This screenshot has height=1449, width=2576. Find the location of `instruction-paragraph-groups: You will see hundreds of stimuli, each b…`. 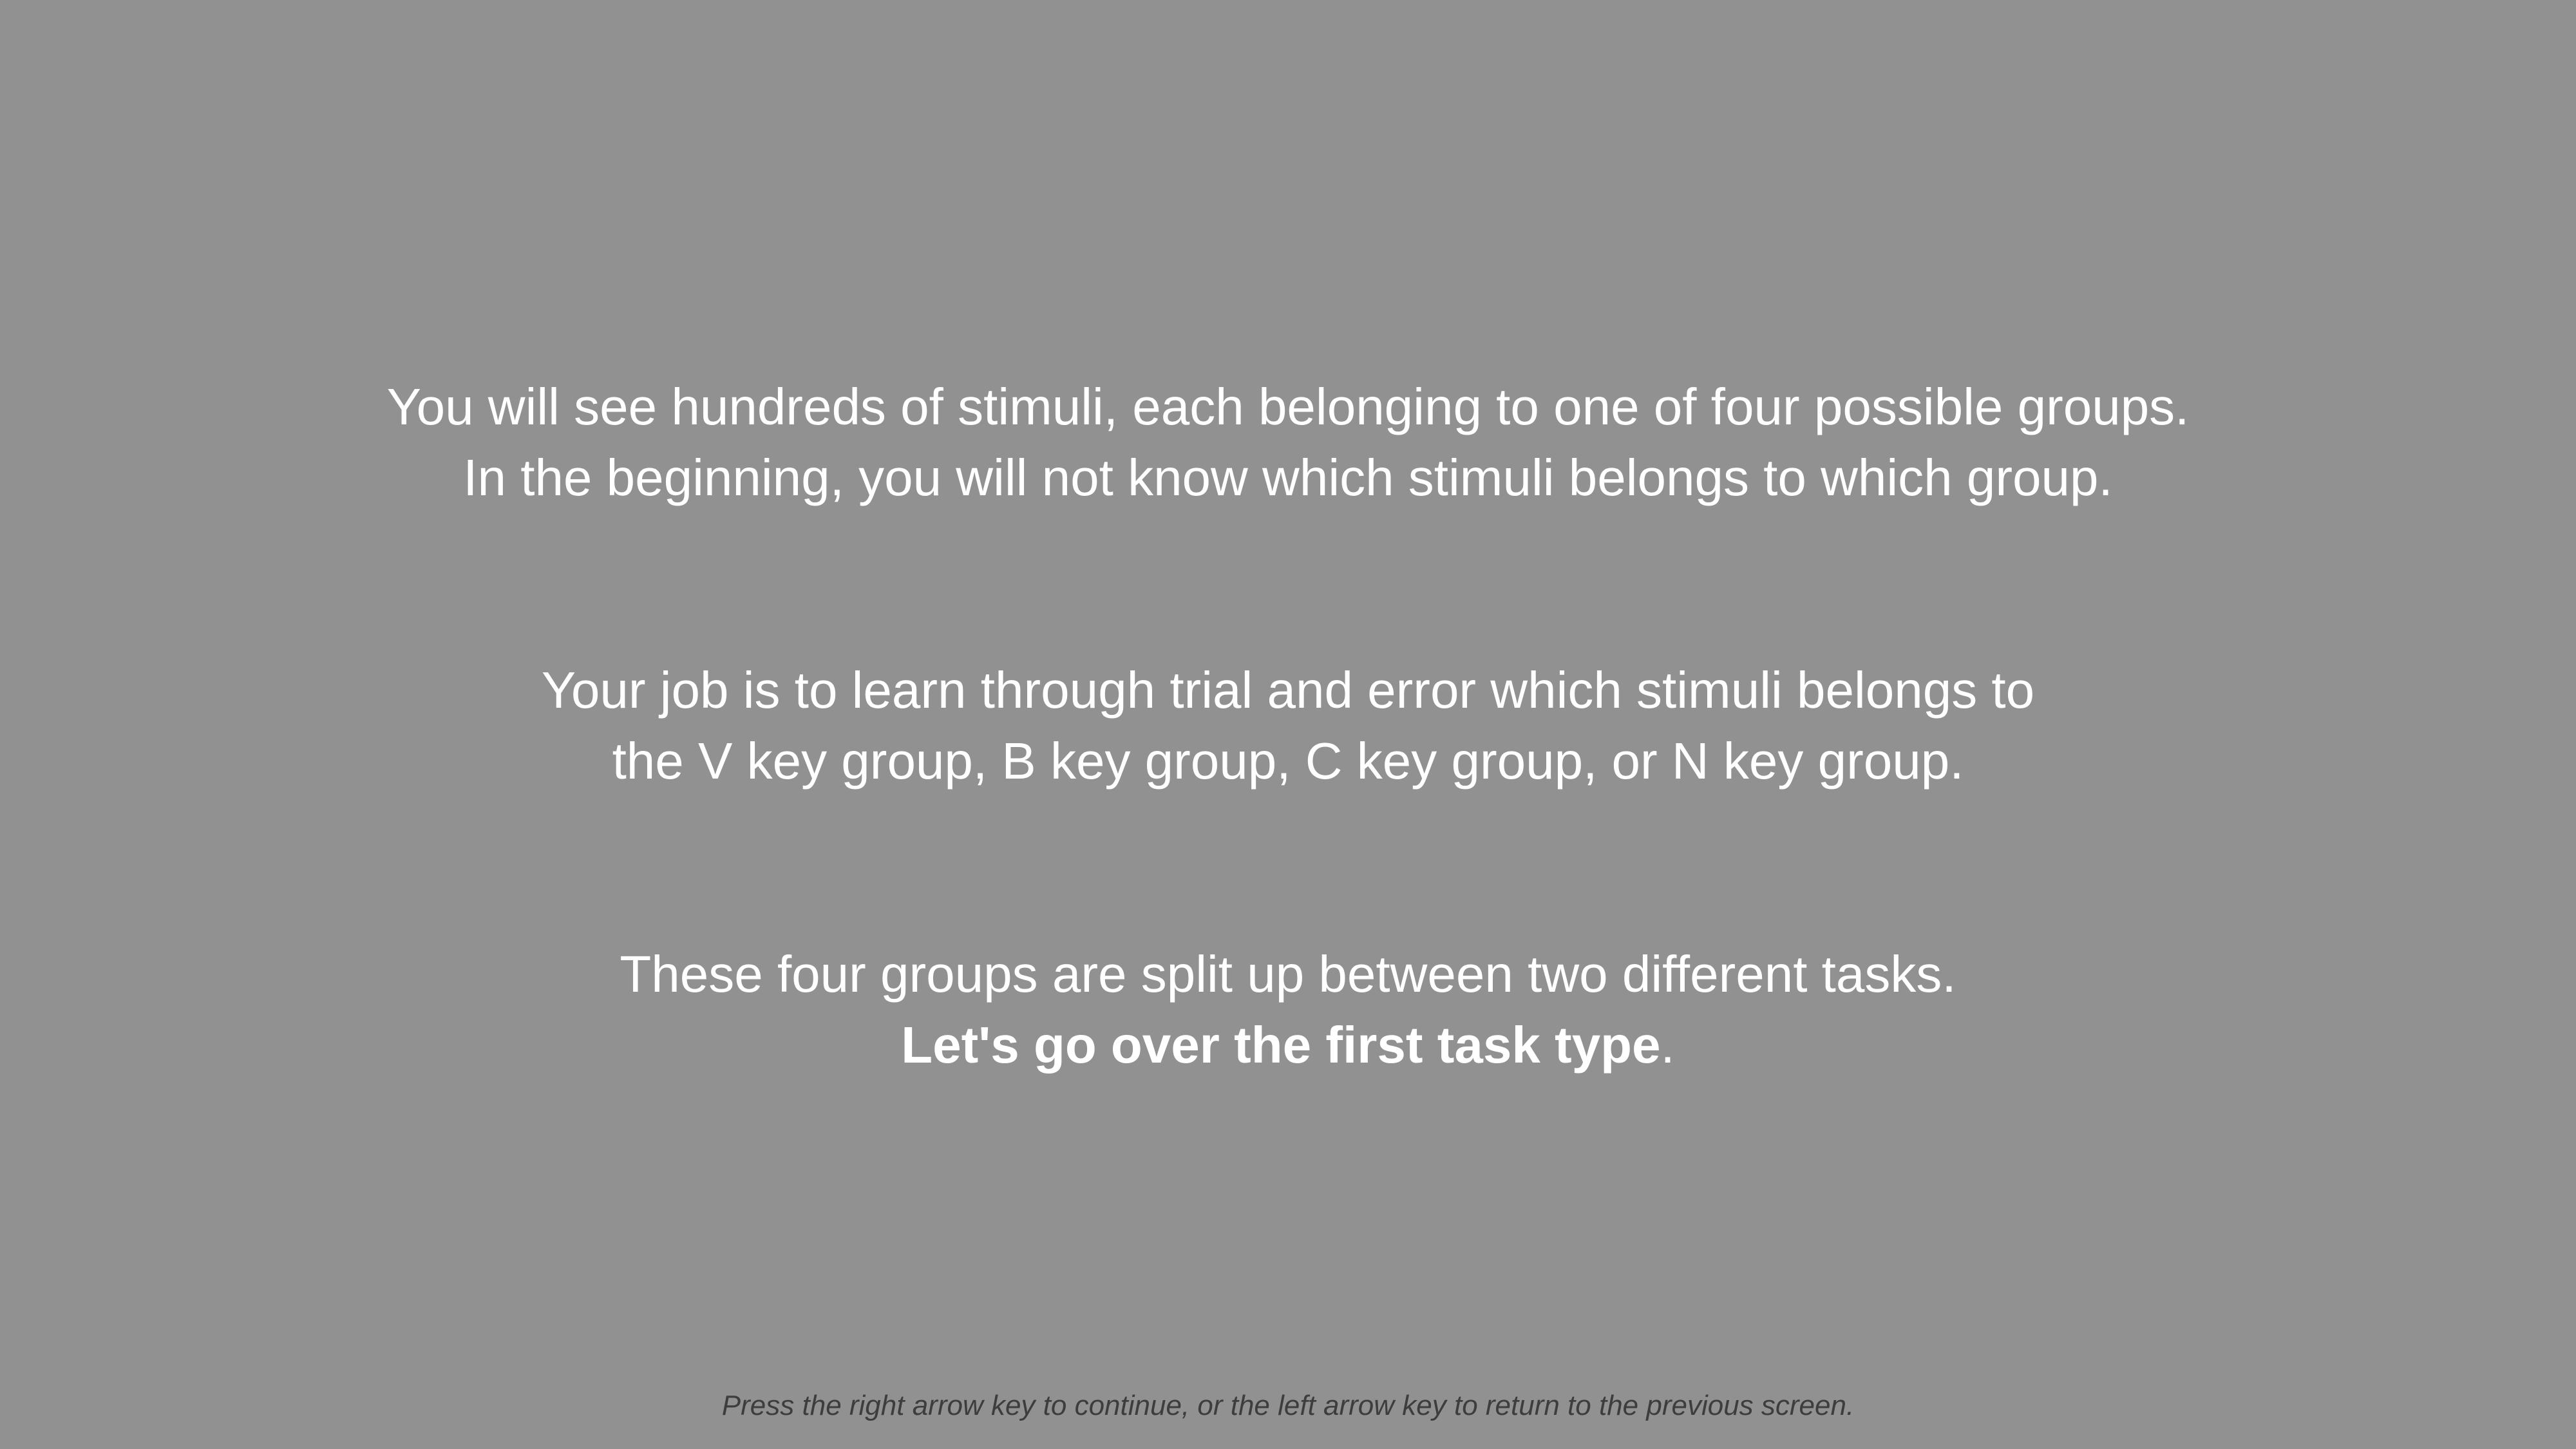

instruction-paragraph-groups: You will see hundreds of stimuli, each b… is located at coordinates (1288, 443).